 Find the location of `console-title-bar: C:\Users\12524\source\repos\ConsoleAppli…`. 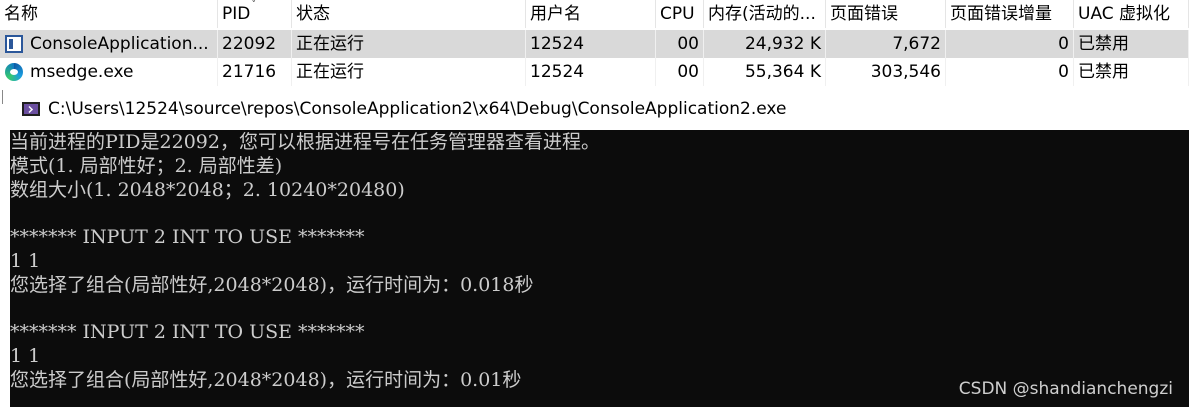

console-title-bar: C:\Users\12524\source\repos\ConsoleAppli… is located at coordinates (599, 109).